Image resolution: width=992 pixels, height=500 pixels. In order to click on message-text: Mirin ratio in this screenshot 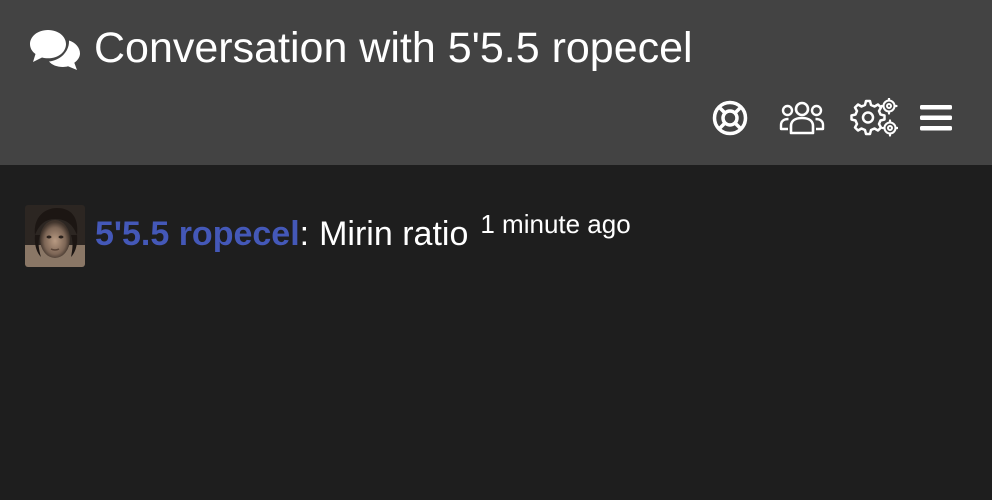, I will do `click(394, 234)`.